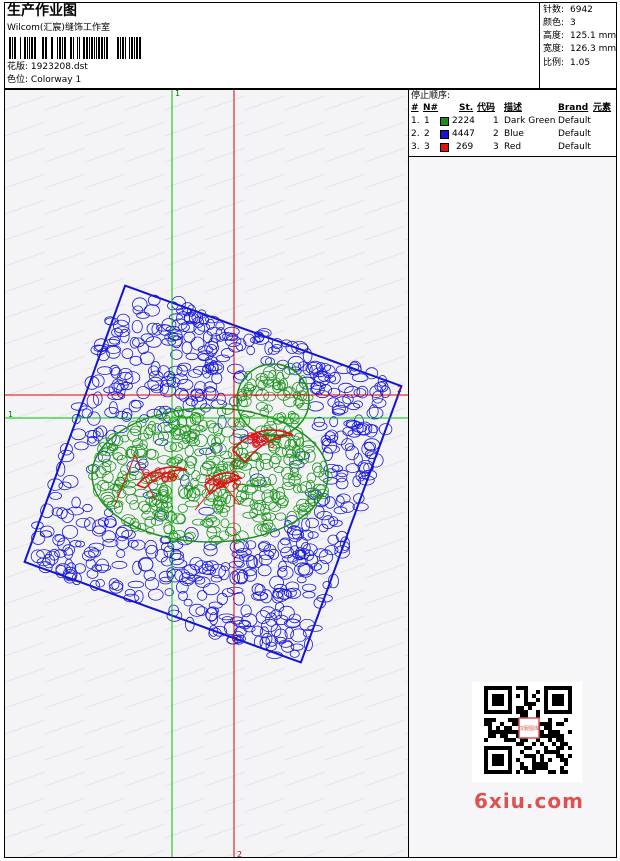 This screenshot has height=861, width=620. Describe the element at coordinates (501, 147) in the screenshot. I see `table-row: 3. 3 269 3 Red Default` at that location.